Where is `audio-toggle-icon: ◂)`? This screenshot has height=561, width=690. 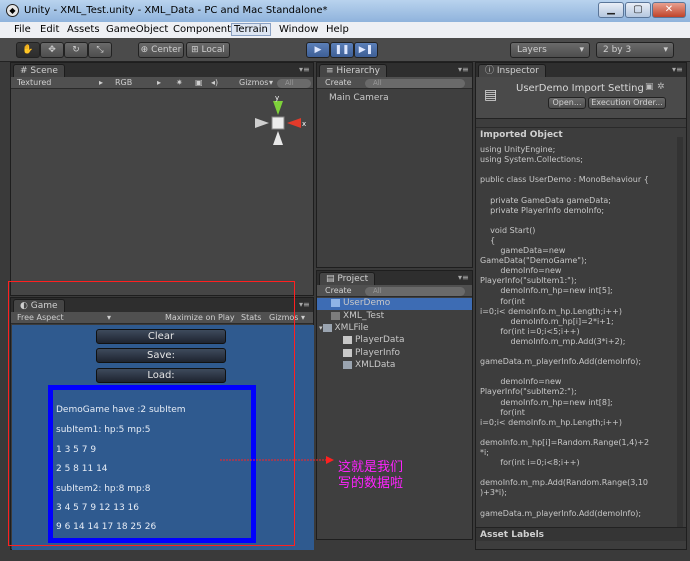
audio-toggle-icon: ◂) is located at coordinates (214, 82).